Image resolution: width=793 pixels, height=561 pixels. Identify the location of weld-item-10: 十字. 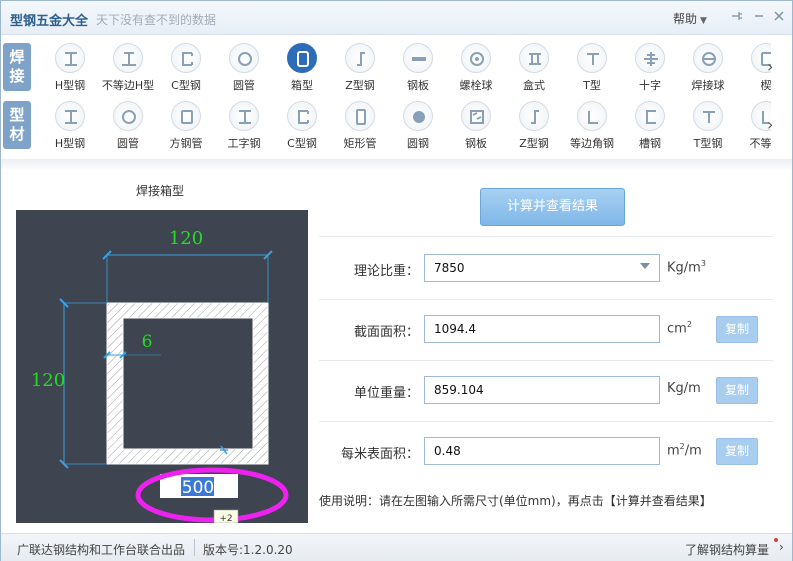
(650, 68).